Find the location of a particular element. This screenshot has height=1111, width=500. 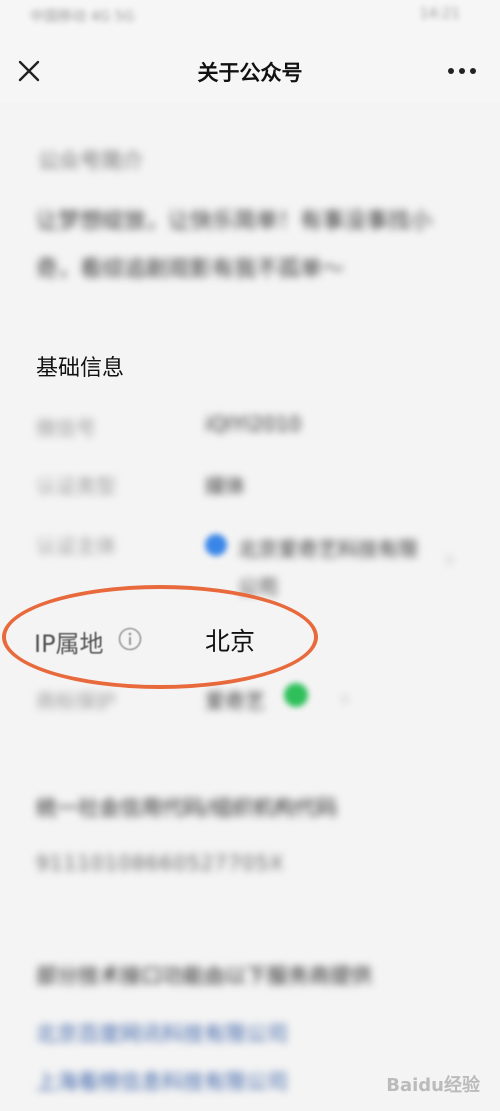

tech-provider-title: 部分技术接口功能由以下服务商提供 is located at coordinates (204, 976).